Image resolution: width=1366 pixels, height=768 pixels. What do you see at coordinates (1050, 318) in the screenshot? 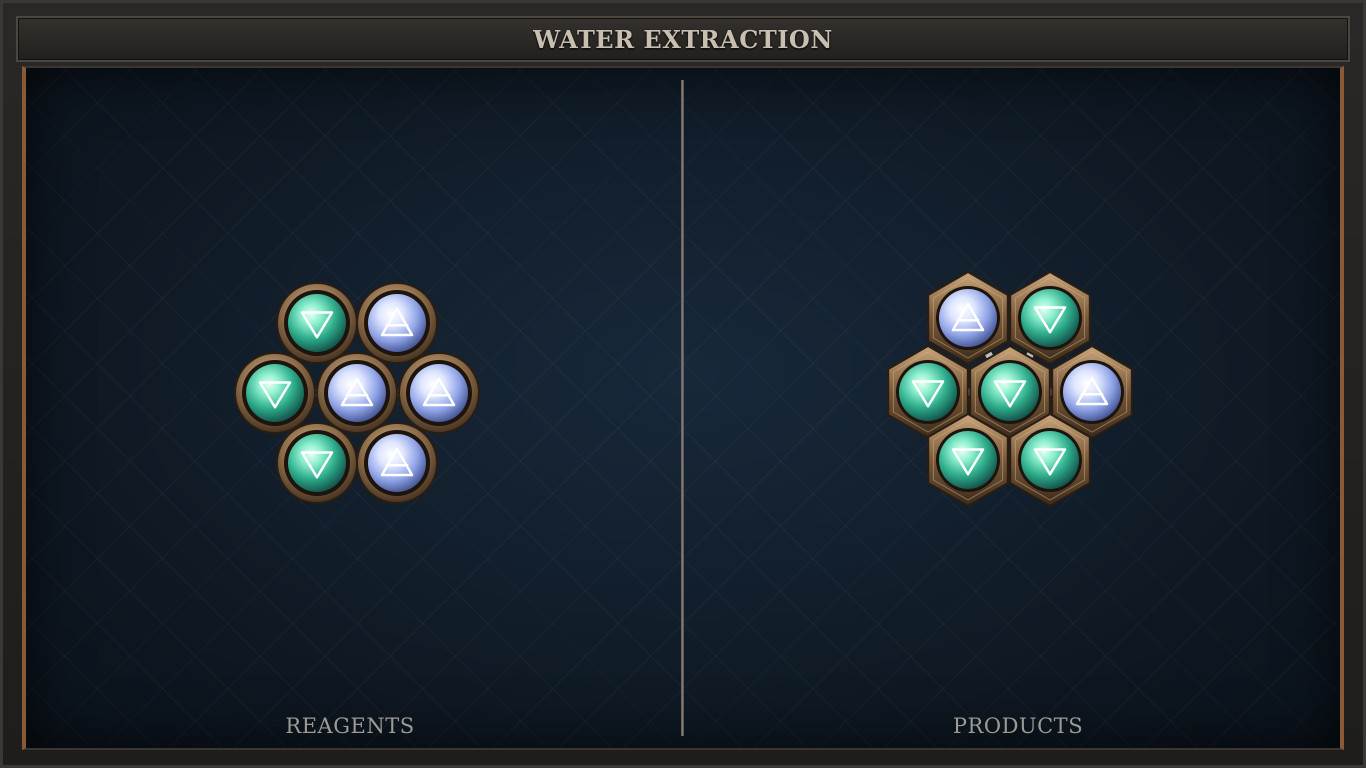
I see `product-slot-water` at bounding box center [1050, 318].